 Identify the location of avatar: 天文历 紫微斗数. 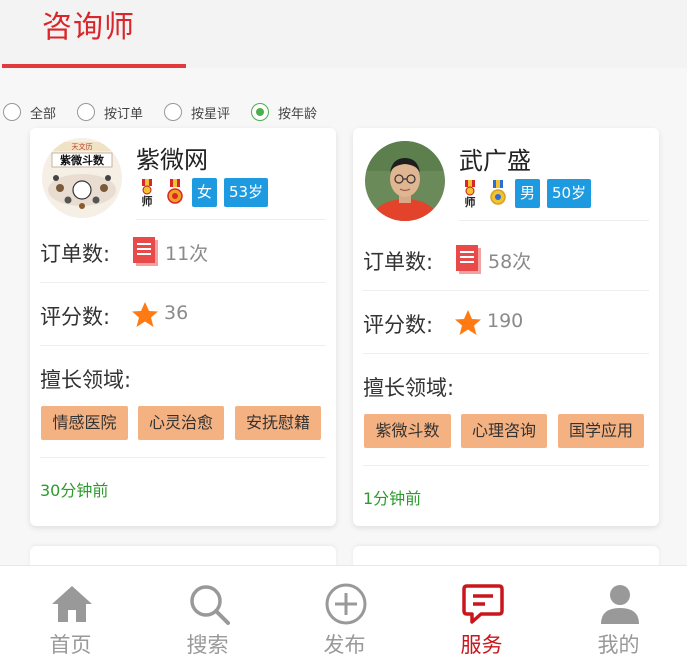
(82, 178).